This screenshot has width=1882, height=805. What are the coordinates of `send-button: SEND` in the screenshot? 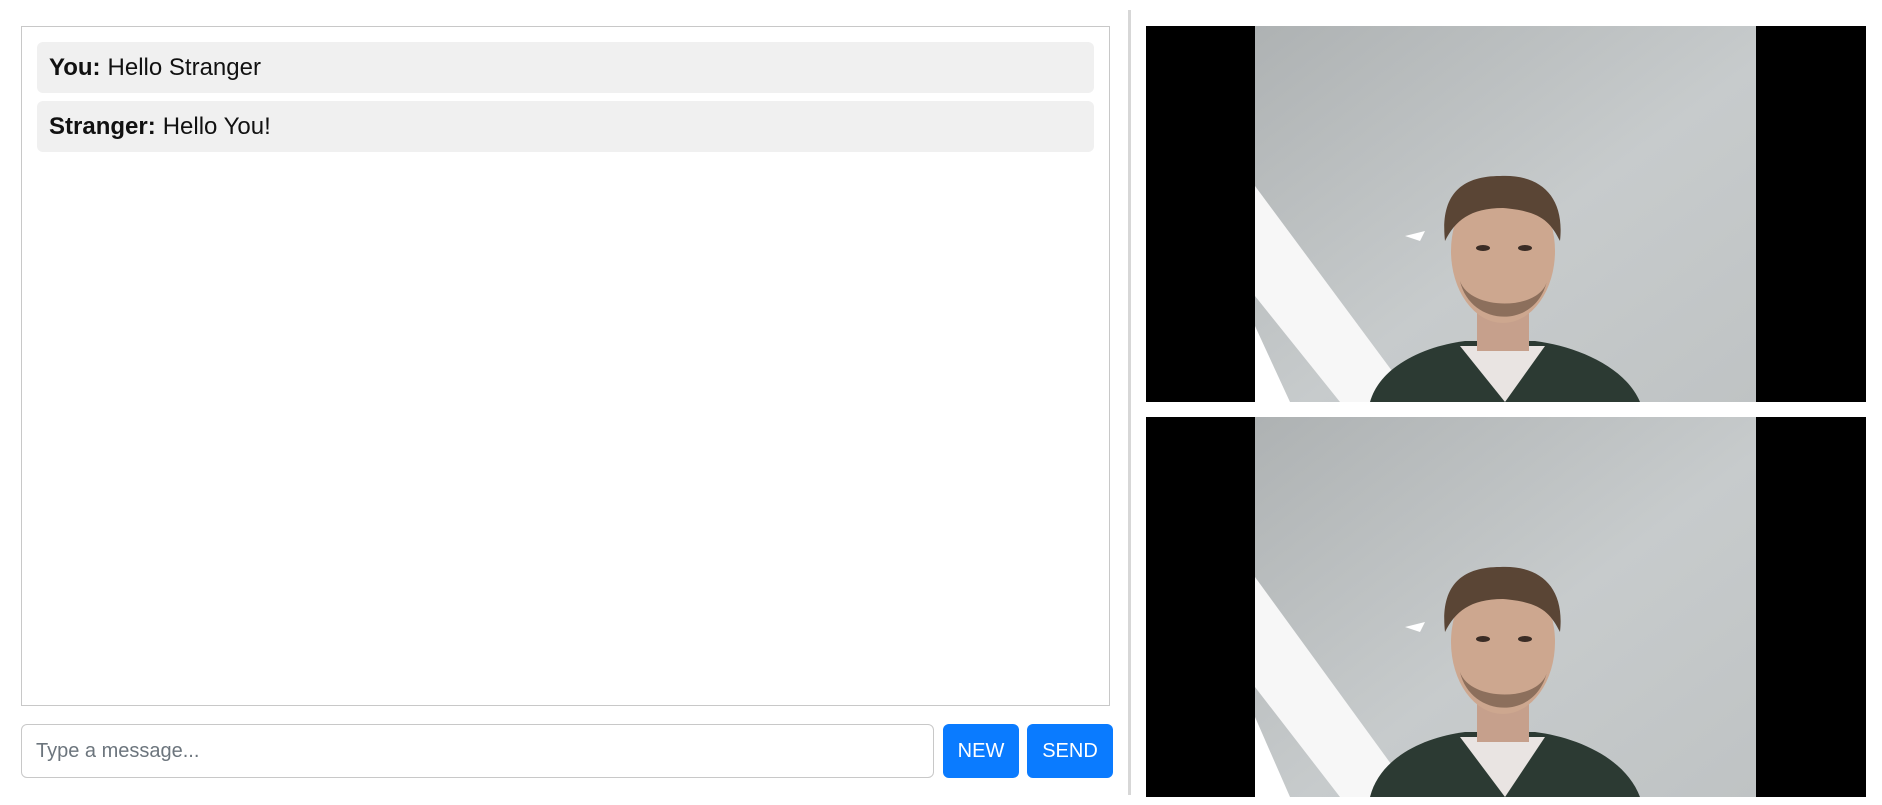 It's located at (1070, 751).